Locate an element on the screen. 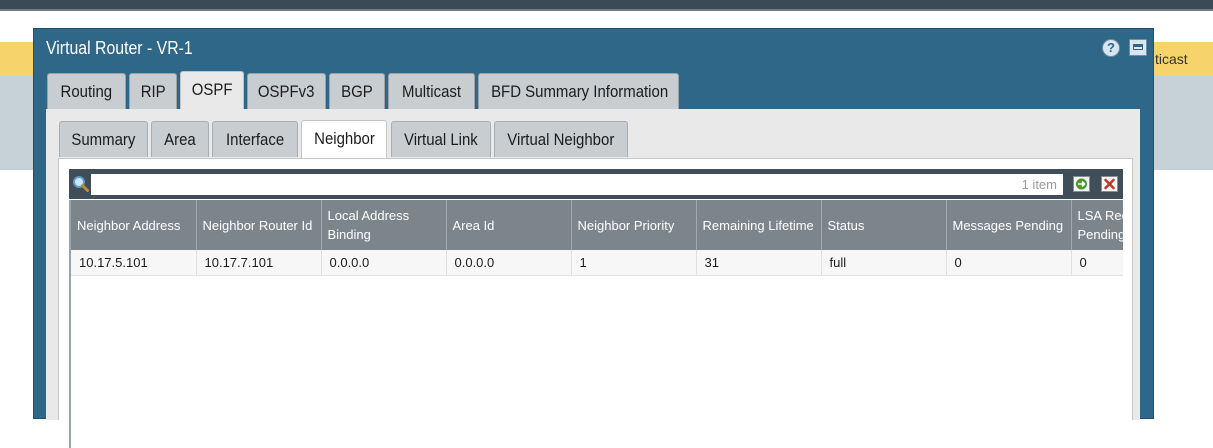  tab-rip: RIP is located at coordinates (153, 91).